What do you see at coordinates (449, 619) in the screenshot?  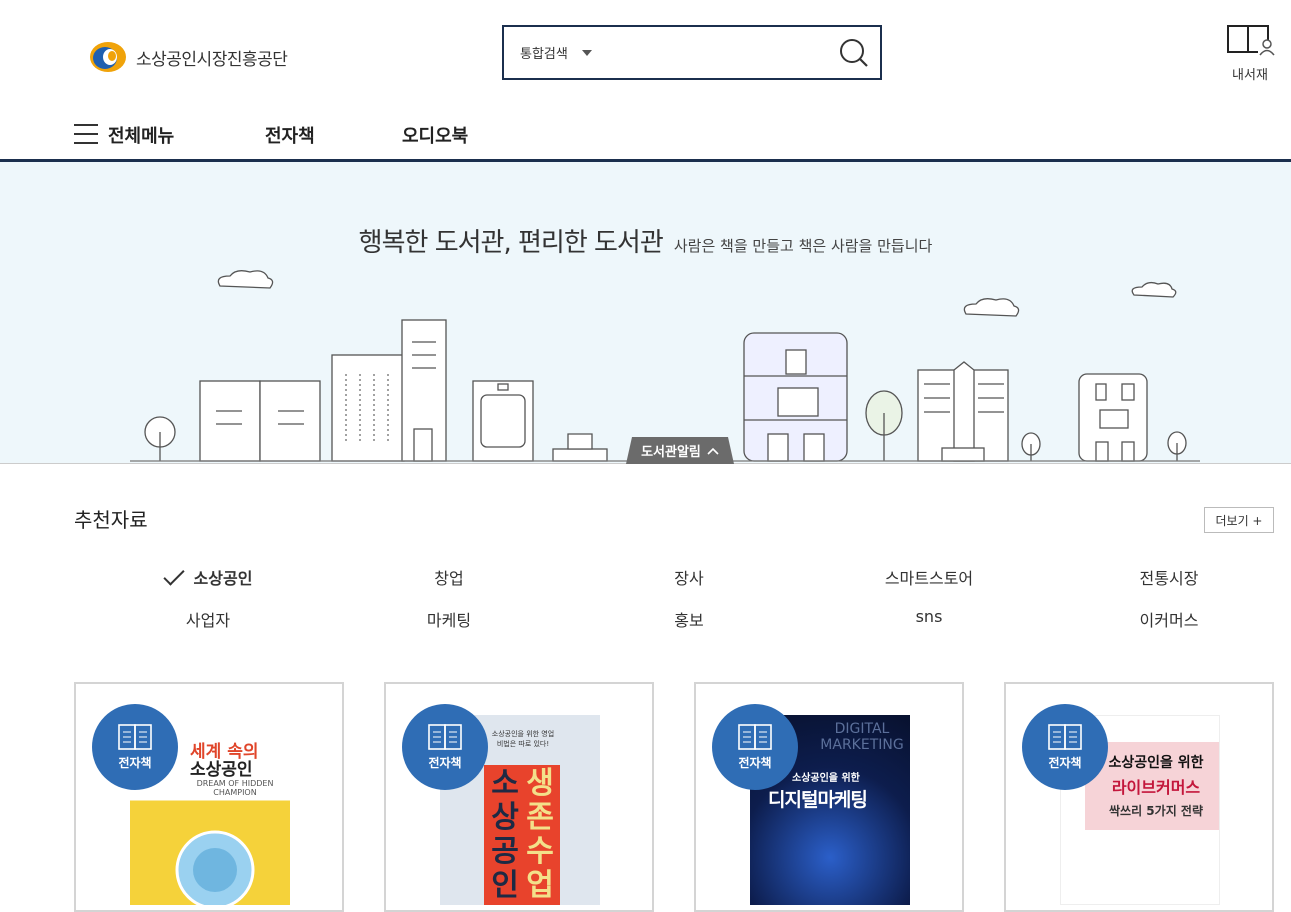 I see `category-tab: 마케팅` at bounding box center [449, 619].